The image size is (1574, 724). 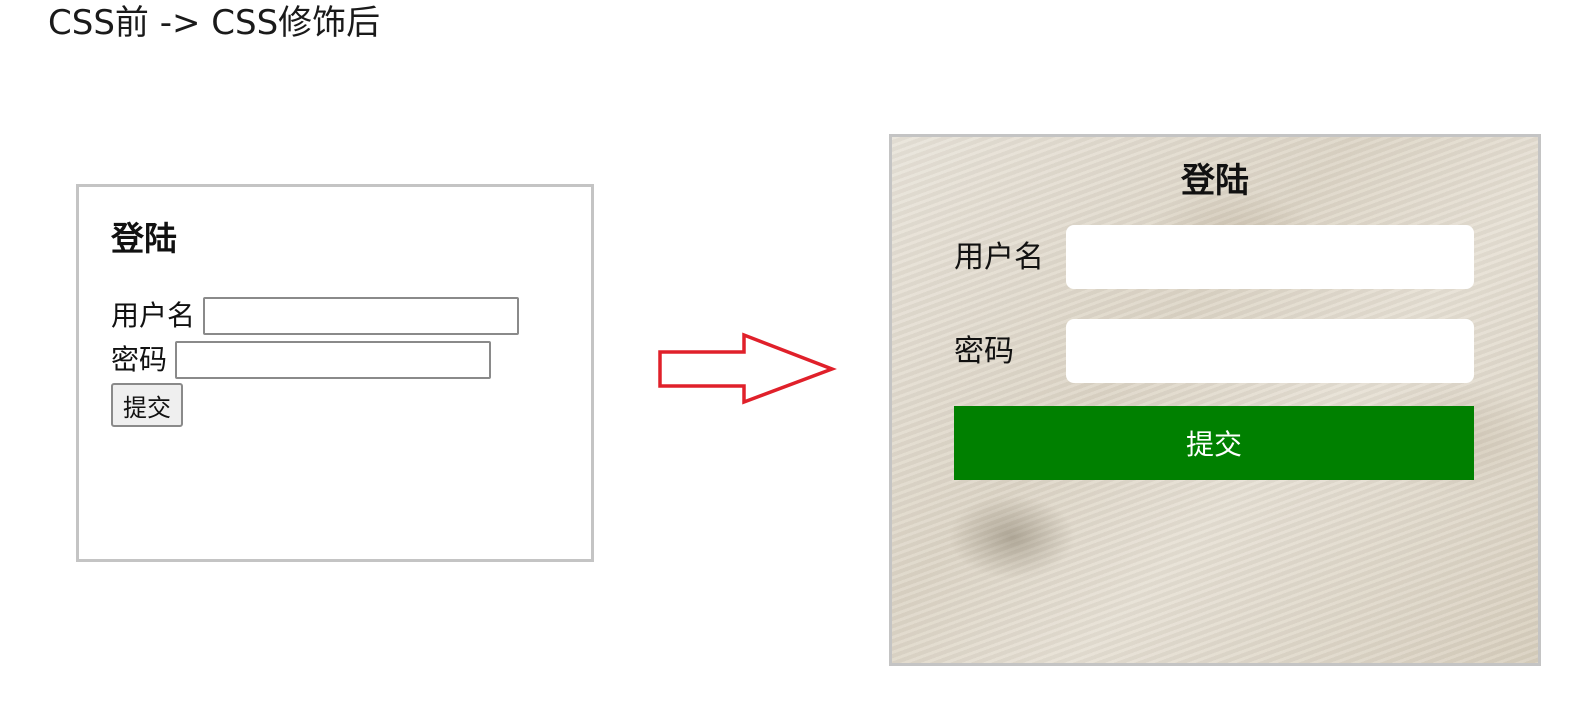 What do you see at coordinates (214, 23) in the screenshot?
I see `caption: CSS前 -> CSS修饰后` at bounding box center [214, 23].